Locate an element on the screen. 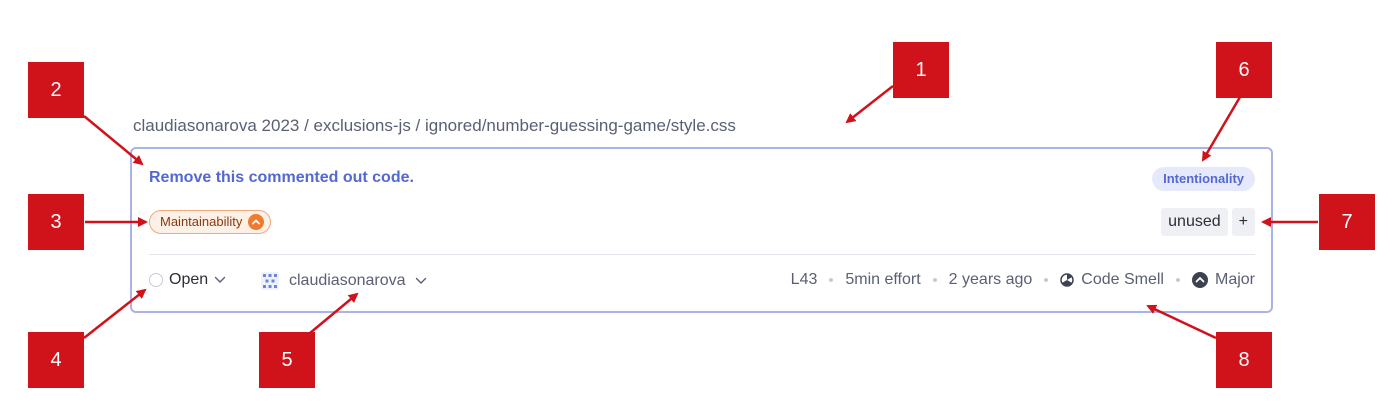 The width and height of the screenshot is (1400, 415). issue-type-label: Code Smell is located at coordinates (1122, 279).